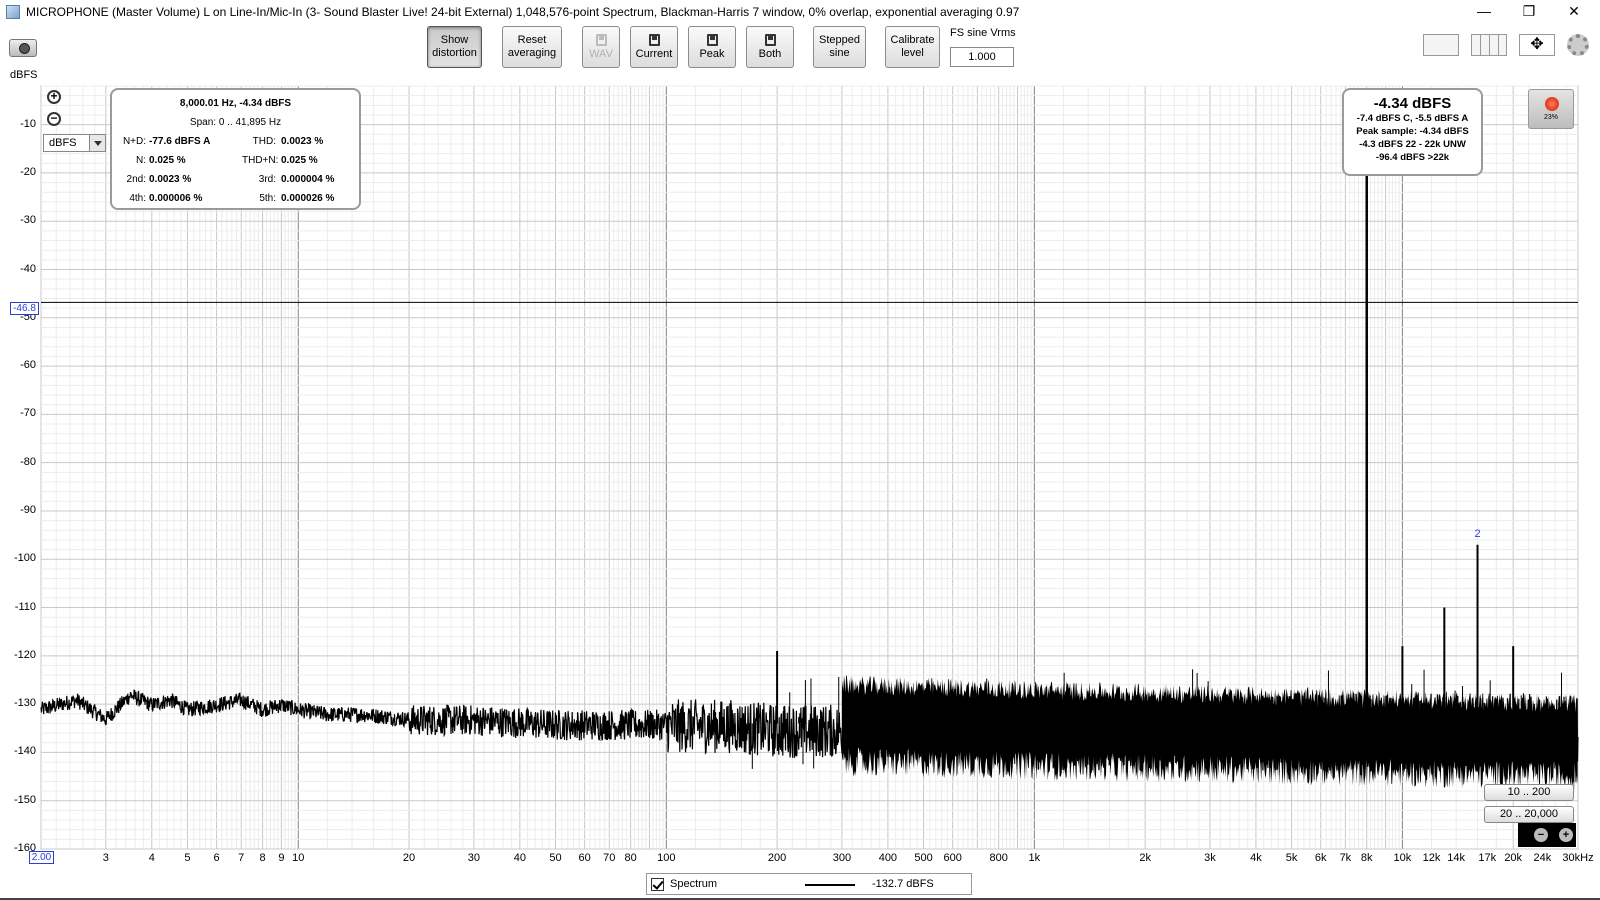 The height and width of the screenshot is (900, 1600). I want to click on x-tick-label: 50, so click(555, 858).